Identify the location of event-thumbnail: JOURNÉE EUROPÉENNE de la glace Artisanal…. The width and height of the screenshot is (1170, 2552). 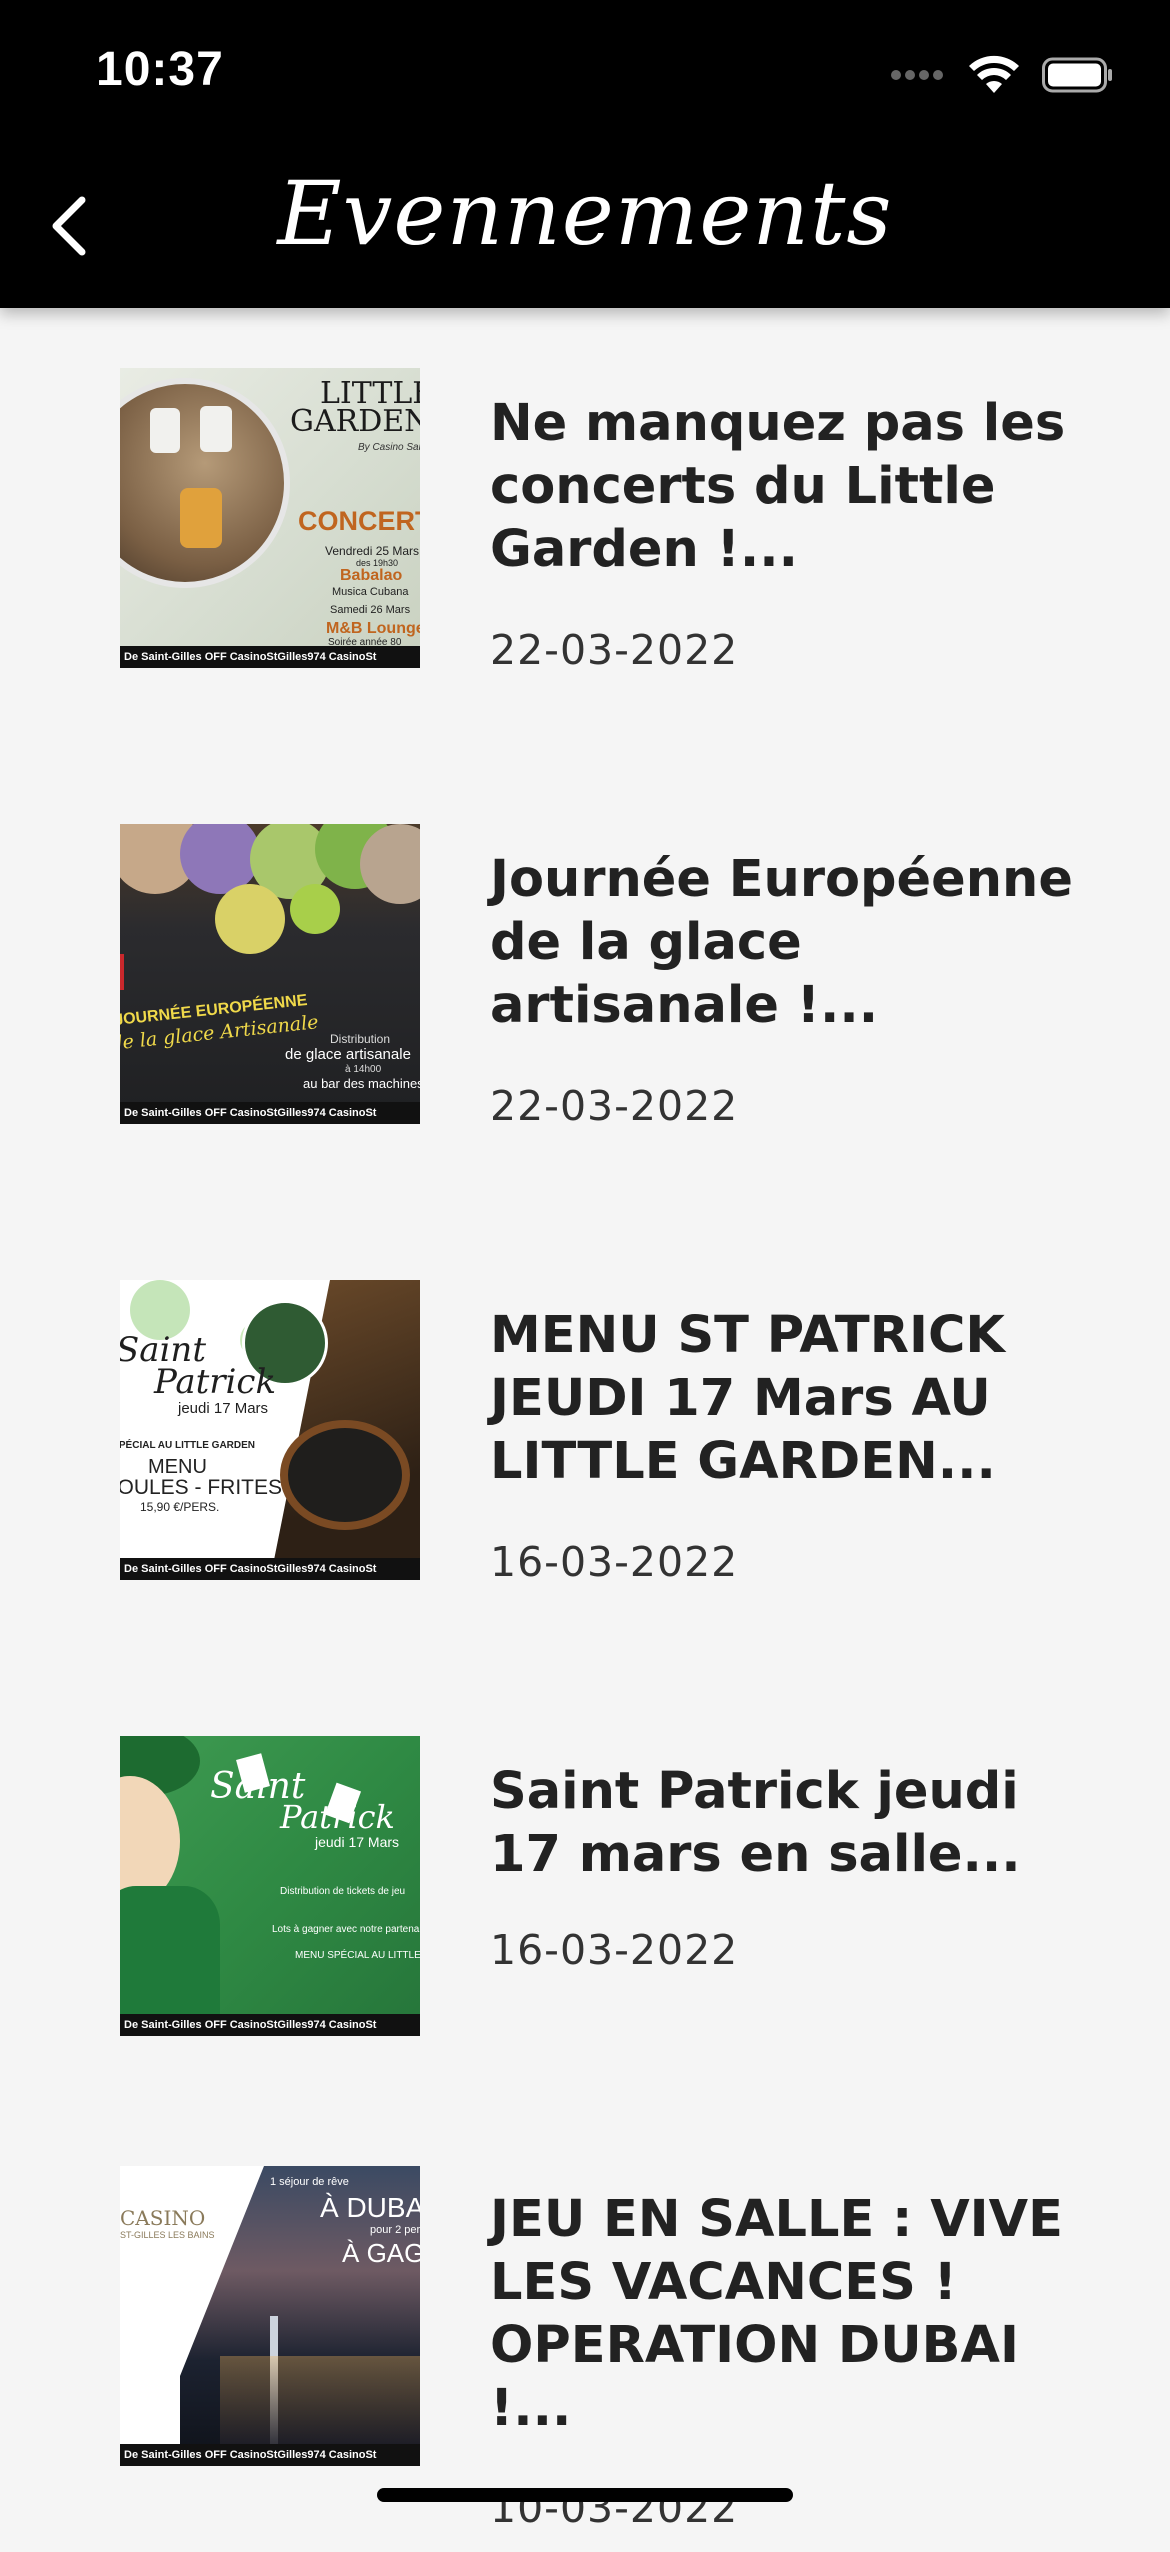
(270, 974).